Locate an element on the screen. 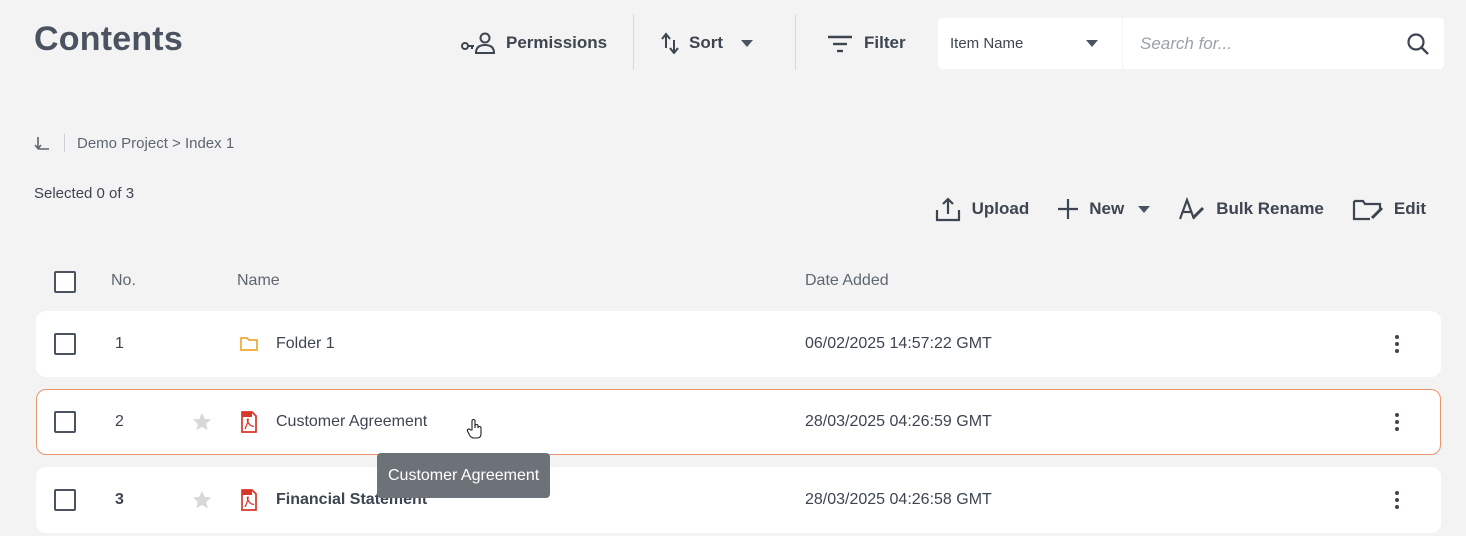  upload-button: Upload is located at coordinates (982, 209).